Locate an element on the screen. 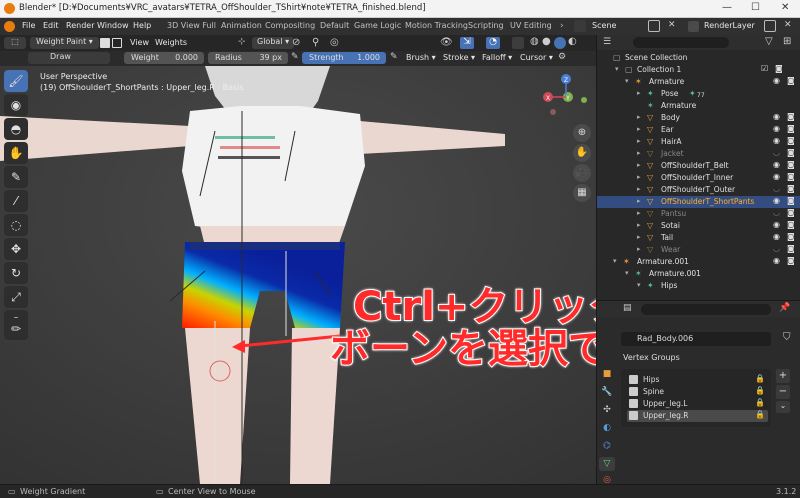 The width and height of the screenshot is (800, 498). outliner-row: ▸ ✦ Pose ✦ 77 is located at coordinates (698, 94).